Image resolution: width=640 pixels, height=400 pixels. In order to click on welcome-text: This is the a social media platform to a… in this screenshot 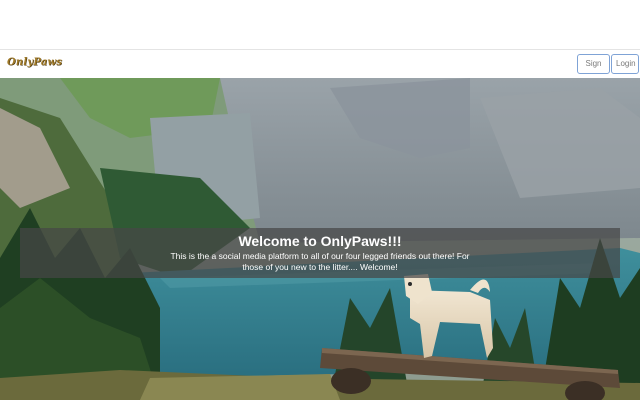, I will do `click(320, 261)`.